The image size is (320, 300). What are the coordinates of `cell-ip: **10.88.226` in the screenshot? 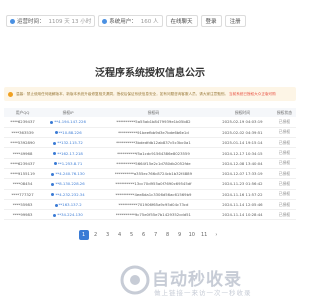 It's located at (68, 133).